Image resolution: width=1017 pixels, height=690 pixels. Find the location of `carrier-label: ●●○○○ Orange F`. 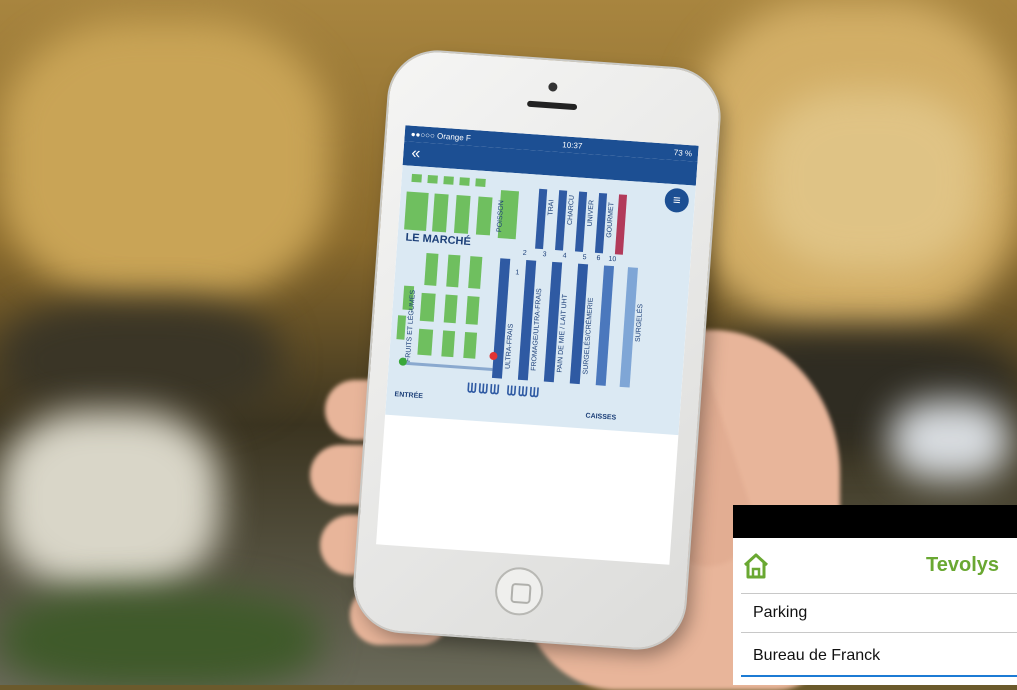

carrier-label: ●●○○○ Orange F is located at coordinates (441, 136).